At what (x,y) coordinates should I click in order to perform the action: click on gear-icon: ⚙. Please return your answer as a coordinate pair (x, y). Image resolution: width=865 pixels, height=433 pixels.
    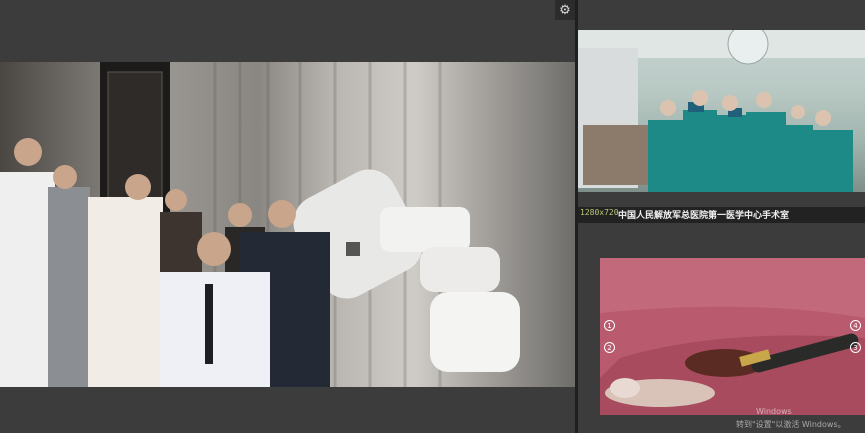
    Looking at the image, I should click on (565, 10).